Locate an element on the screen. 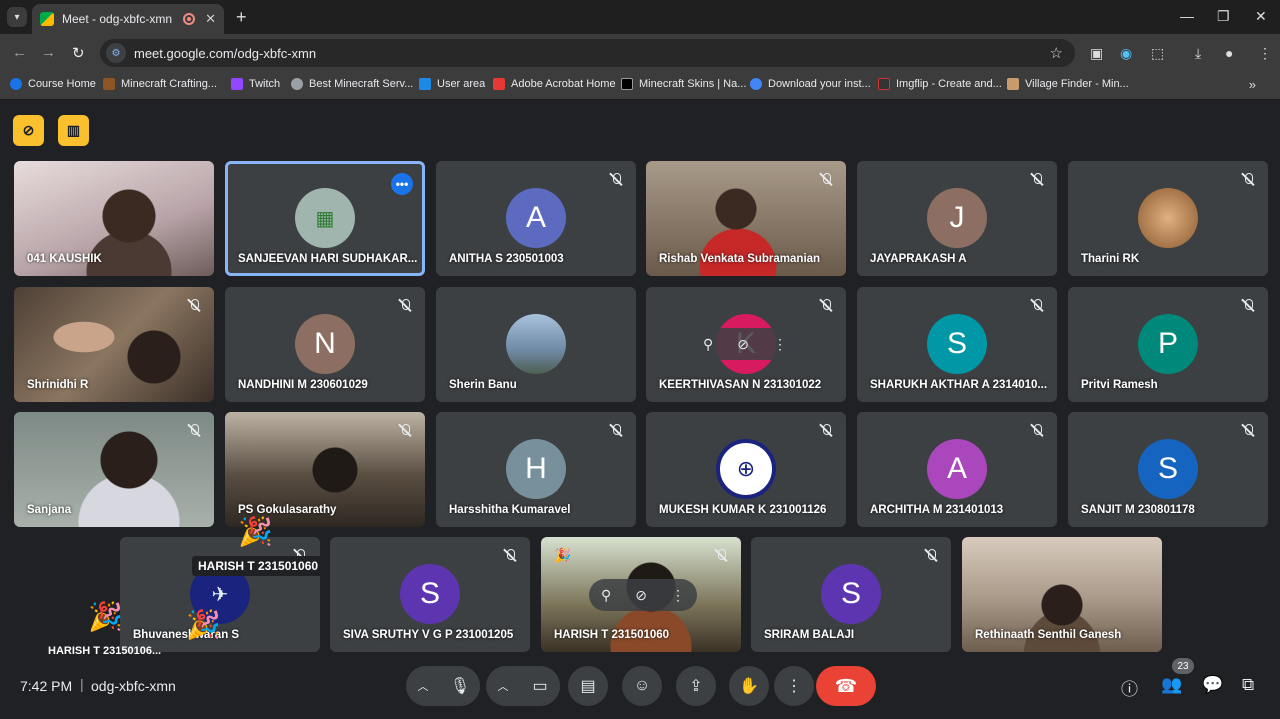 Image resolution: width=1280 pixels, height=719 pixels. window-close-icon: ✕ is located at coordinates (1261, 16).